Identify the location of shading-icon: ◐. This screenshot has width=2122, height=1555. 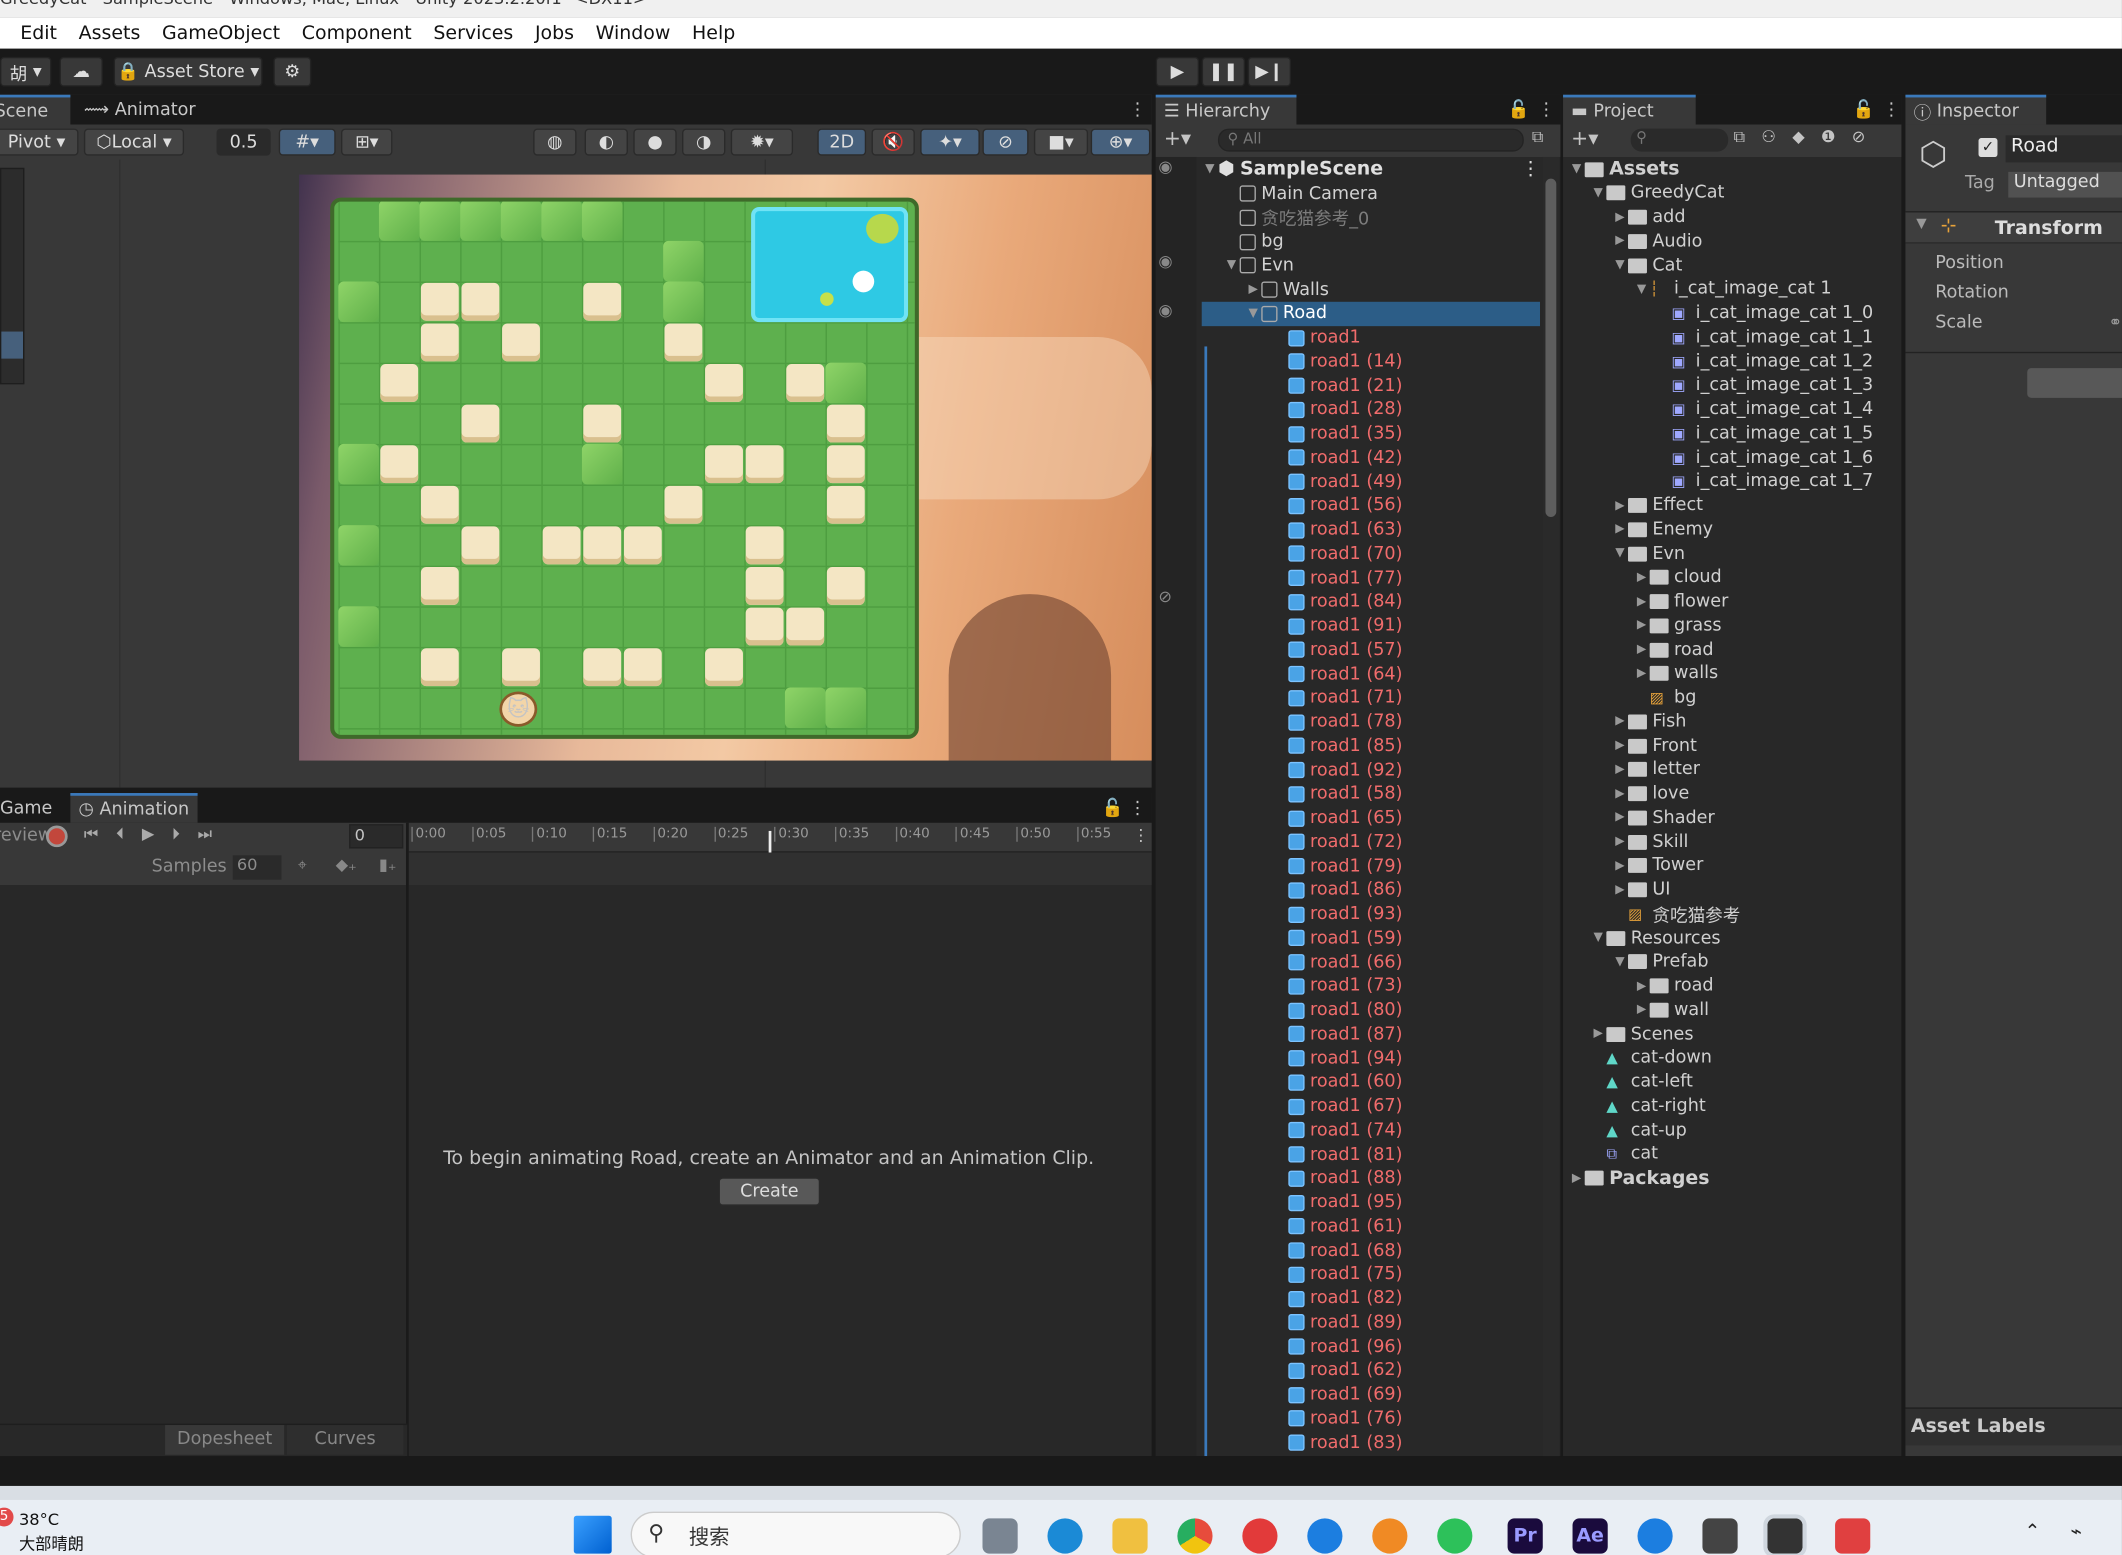
(606, 142).